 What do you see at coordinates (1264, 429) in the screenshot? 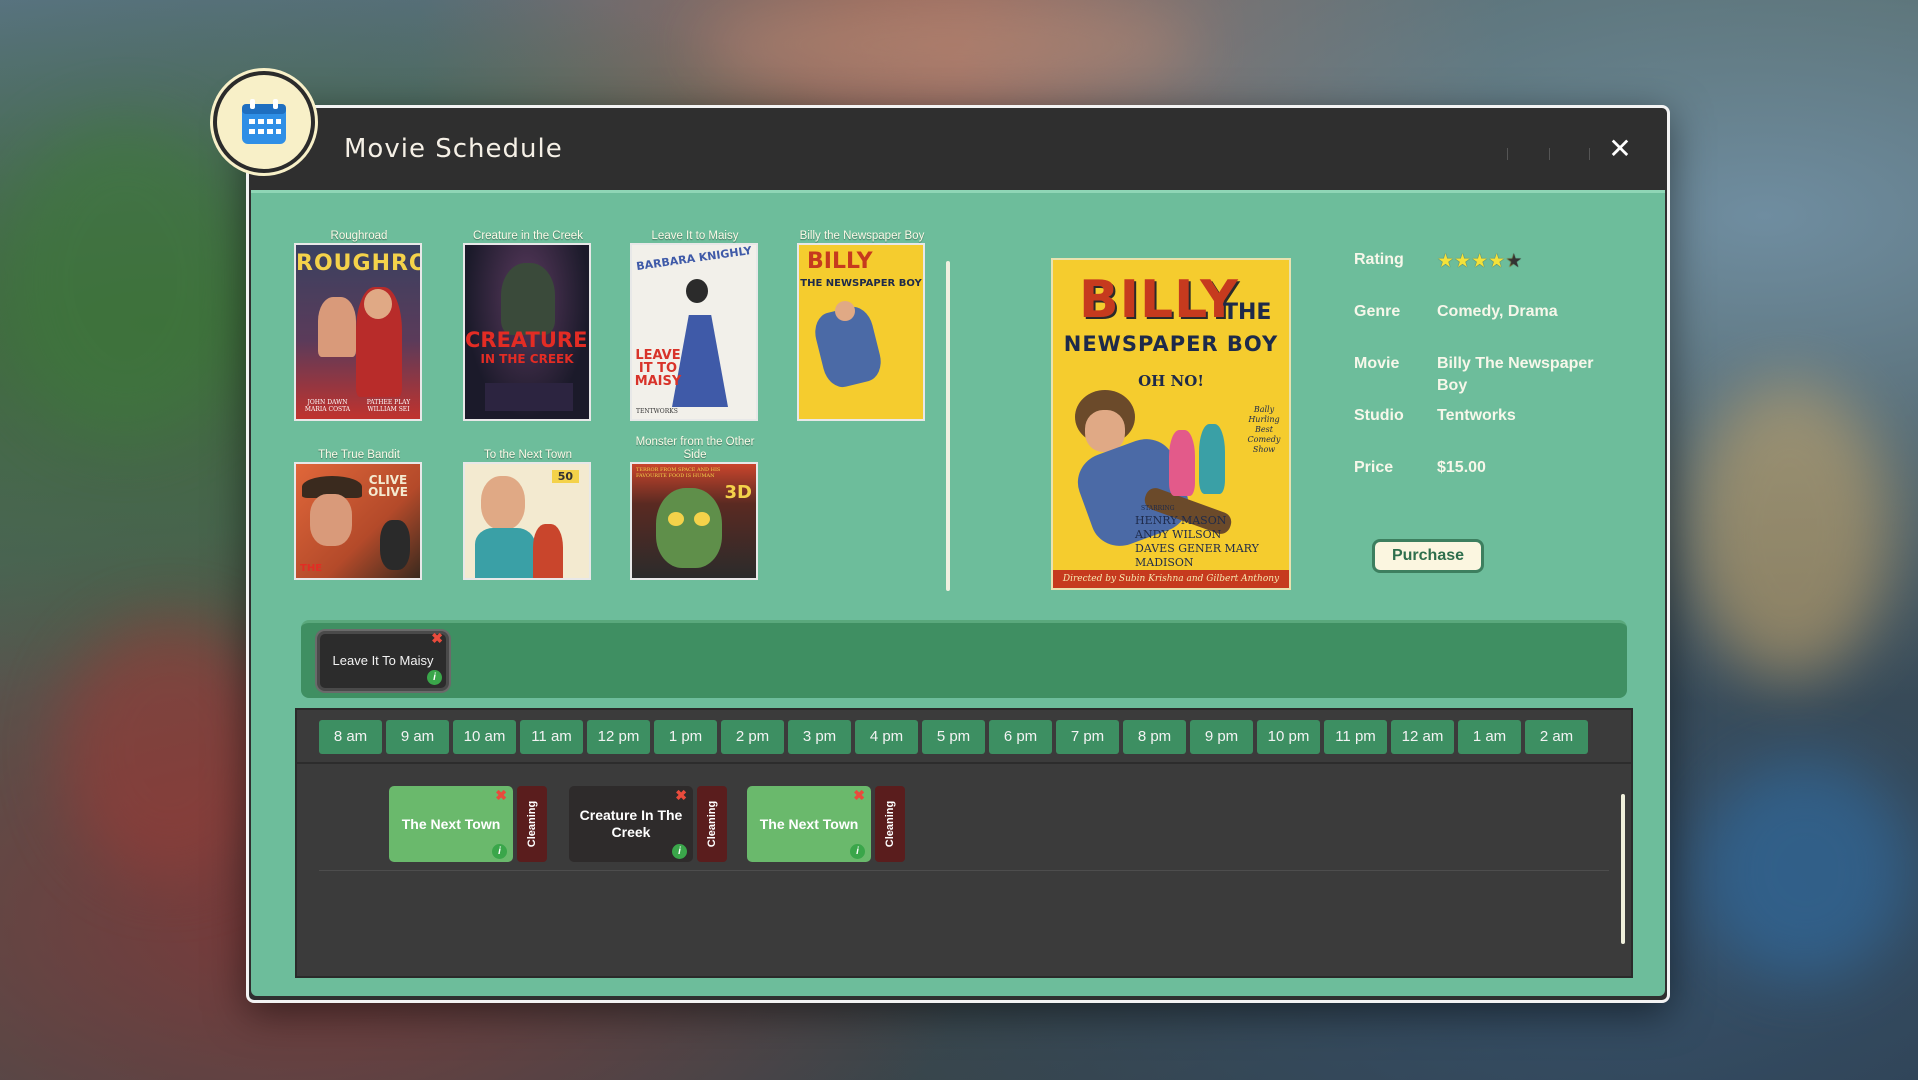
I see `poster-side-note: Bally Hurling Best Comedy Show` at bounding box center [1264, 429].